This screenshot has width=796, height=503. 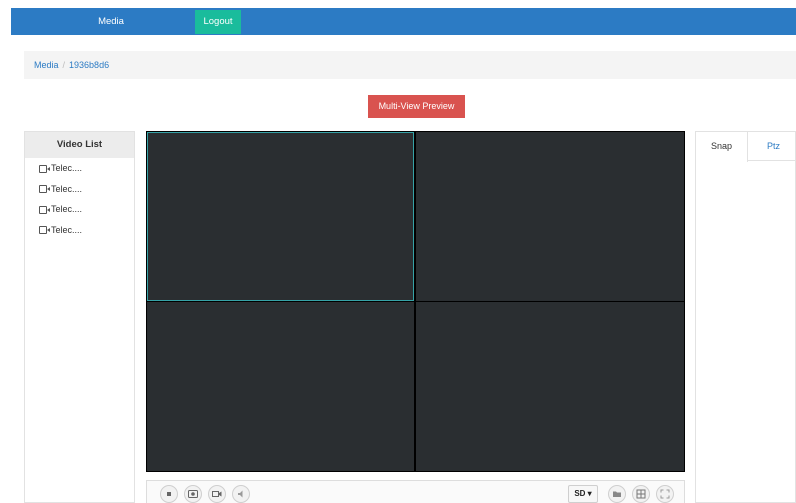 What do you see at coordinates (415, 491) in the screenshot?
I see `playback-control-bar: SD ▾` at bounding box center [415, 491].